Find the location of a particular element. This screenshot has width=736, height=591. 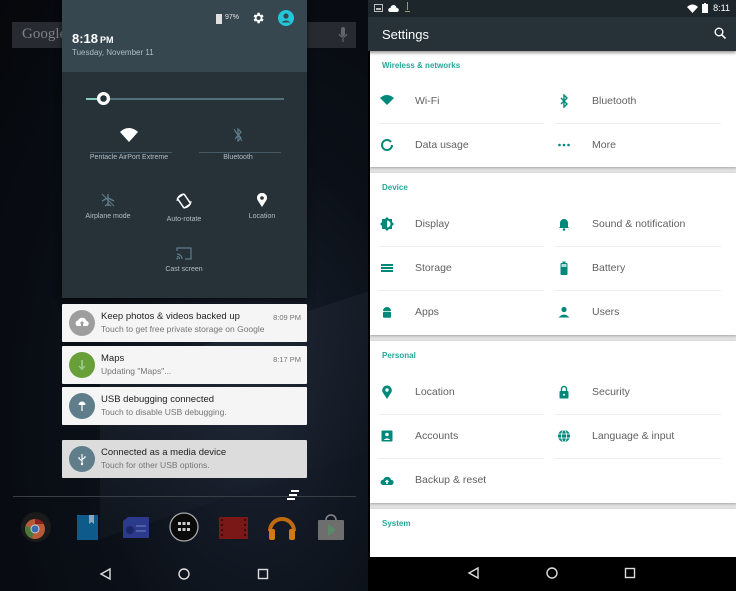

storage-icon is located at coordinates (387, 268).